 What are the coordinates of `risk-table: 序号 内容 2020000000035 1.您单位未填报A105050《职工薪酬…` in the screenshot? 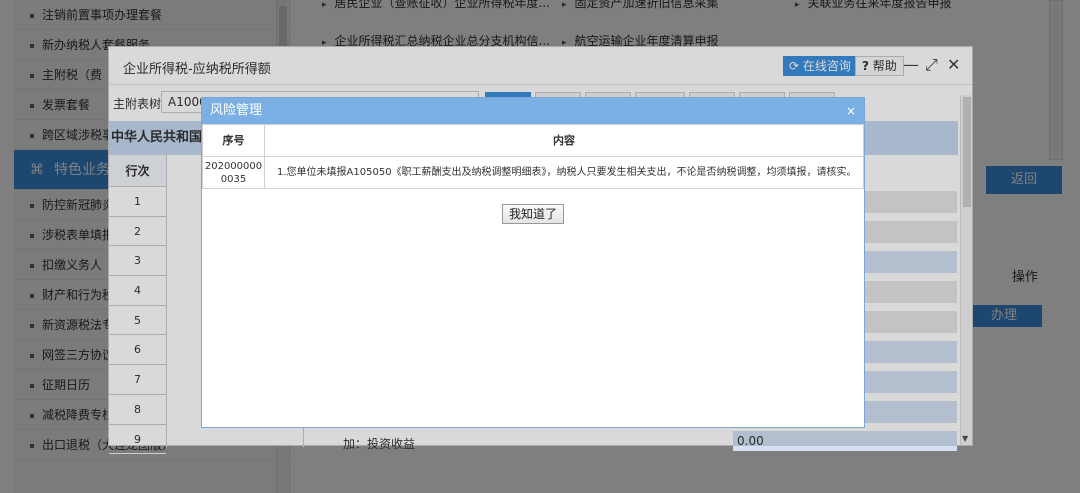 It's located at (533, 156).